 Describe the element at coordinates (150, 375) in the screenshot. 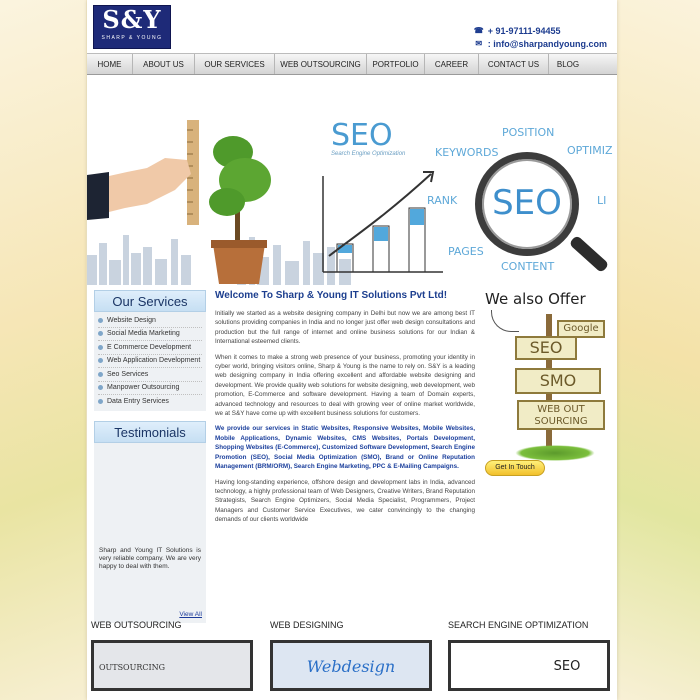

I see `service-link-seo: Seo Services` at that location.